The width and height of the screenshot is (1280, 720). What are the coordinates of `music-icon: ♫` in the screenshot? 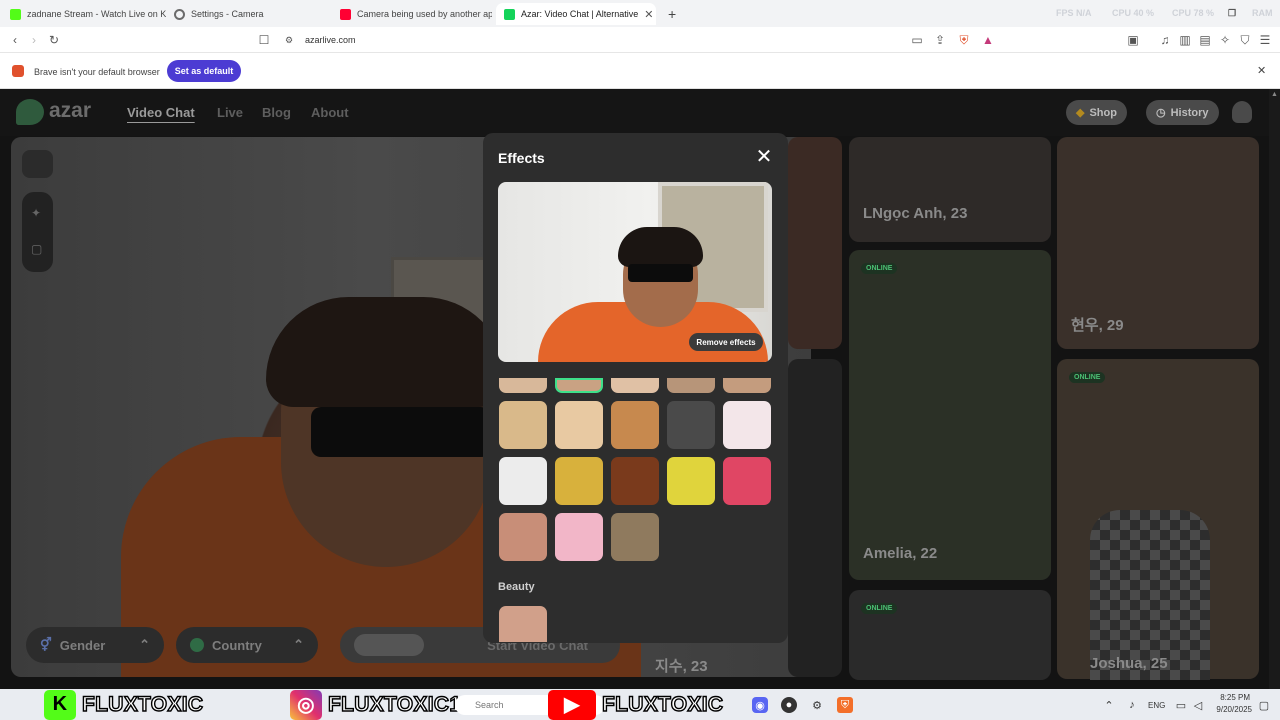 It's located at (1165, 40).